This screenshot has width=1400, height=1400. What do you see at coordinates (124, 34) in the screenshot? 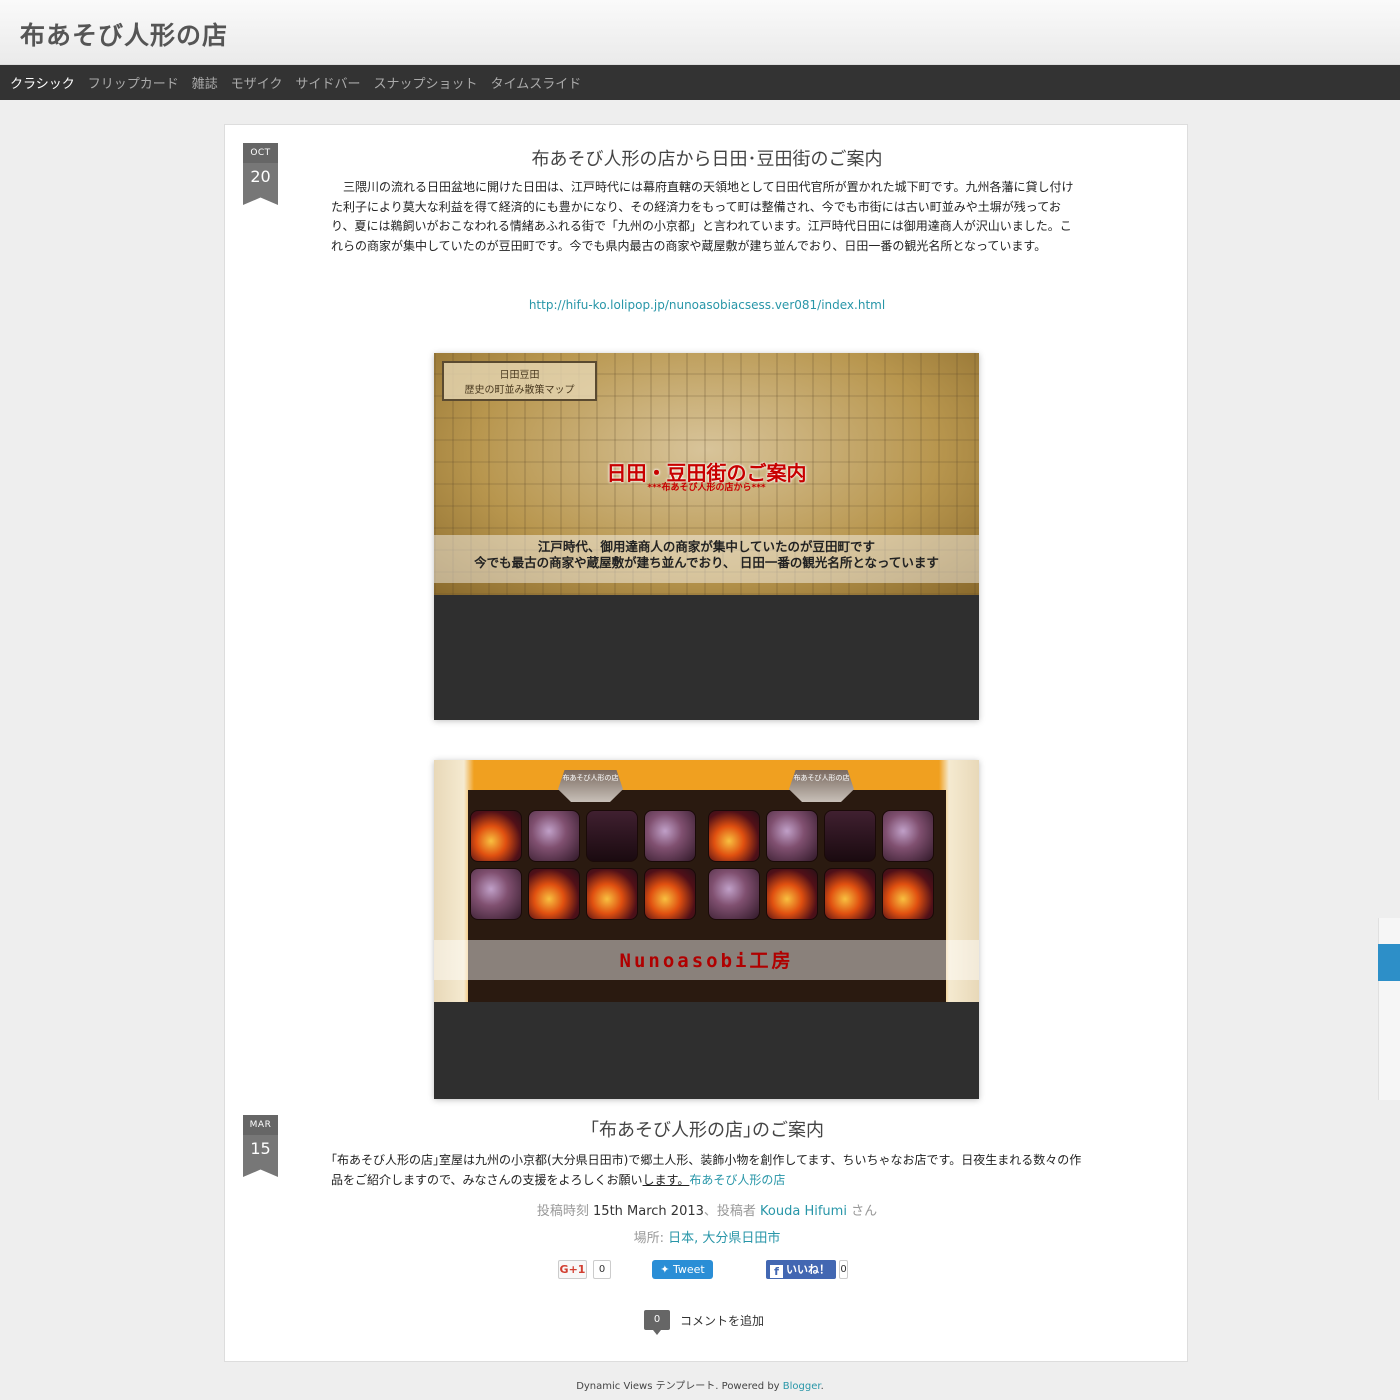
I see `site-title: 布あそび人形の店` at bounding box center [124, 34].